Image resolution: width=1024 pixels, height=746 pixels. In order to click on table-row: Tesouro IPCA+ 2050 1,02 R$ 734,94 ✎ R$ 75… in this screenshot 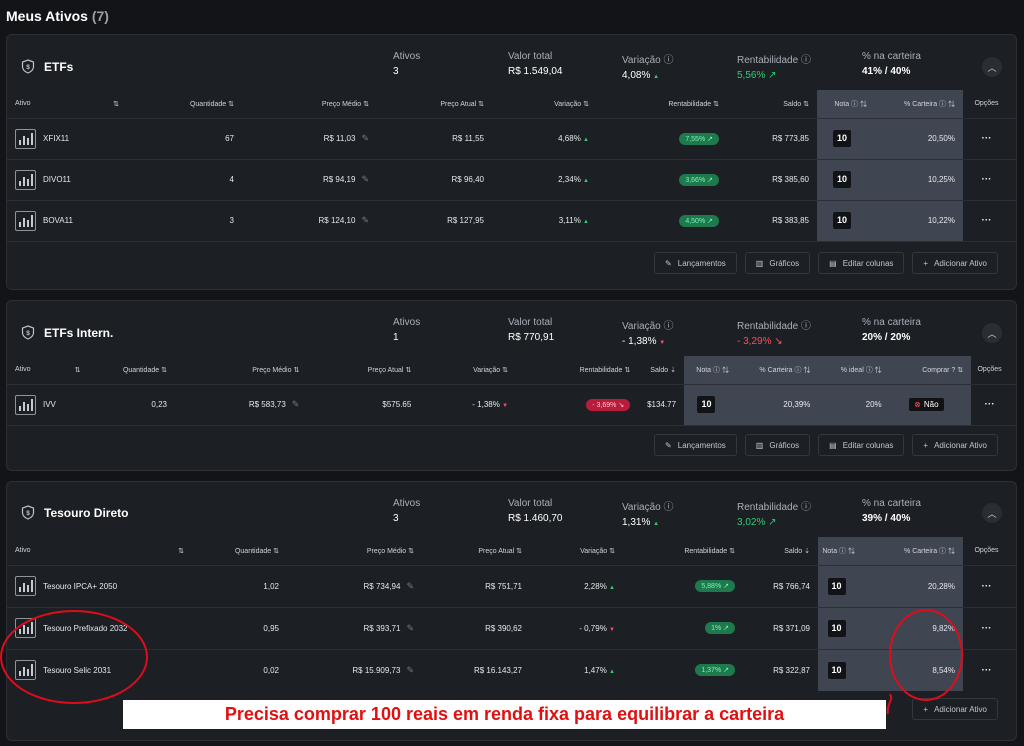, I will do `click(511, 585)`.